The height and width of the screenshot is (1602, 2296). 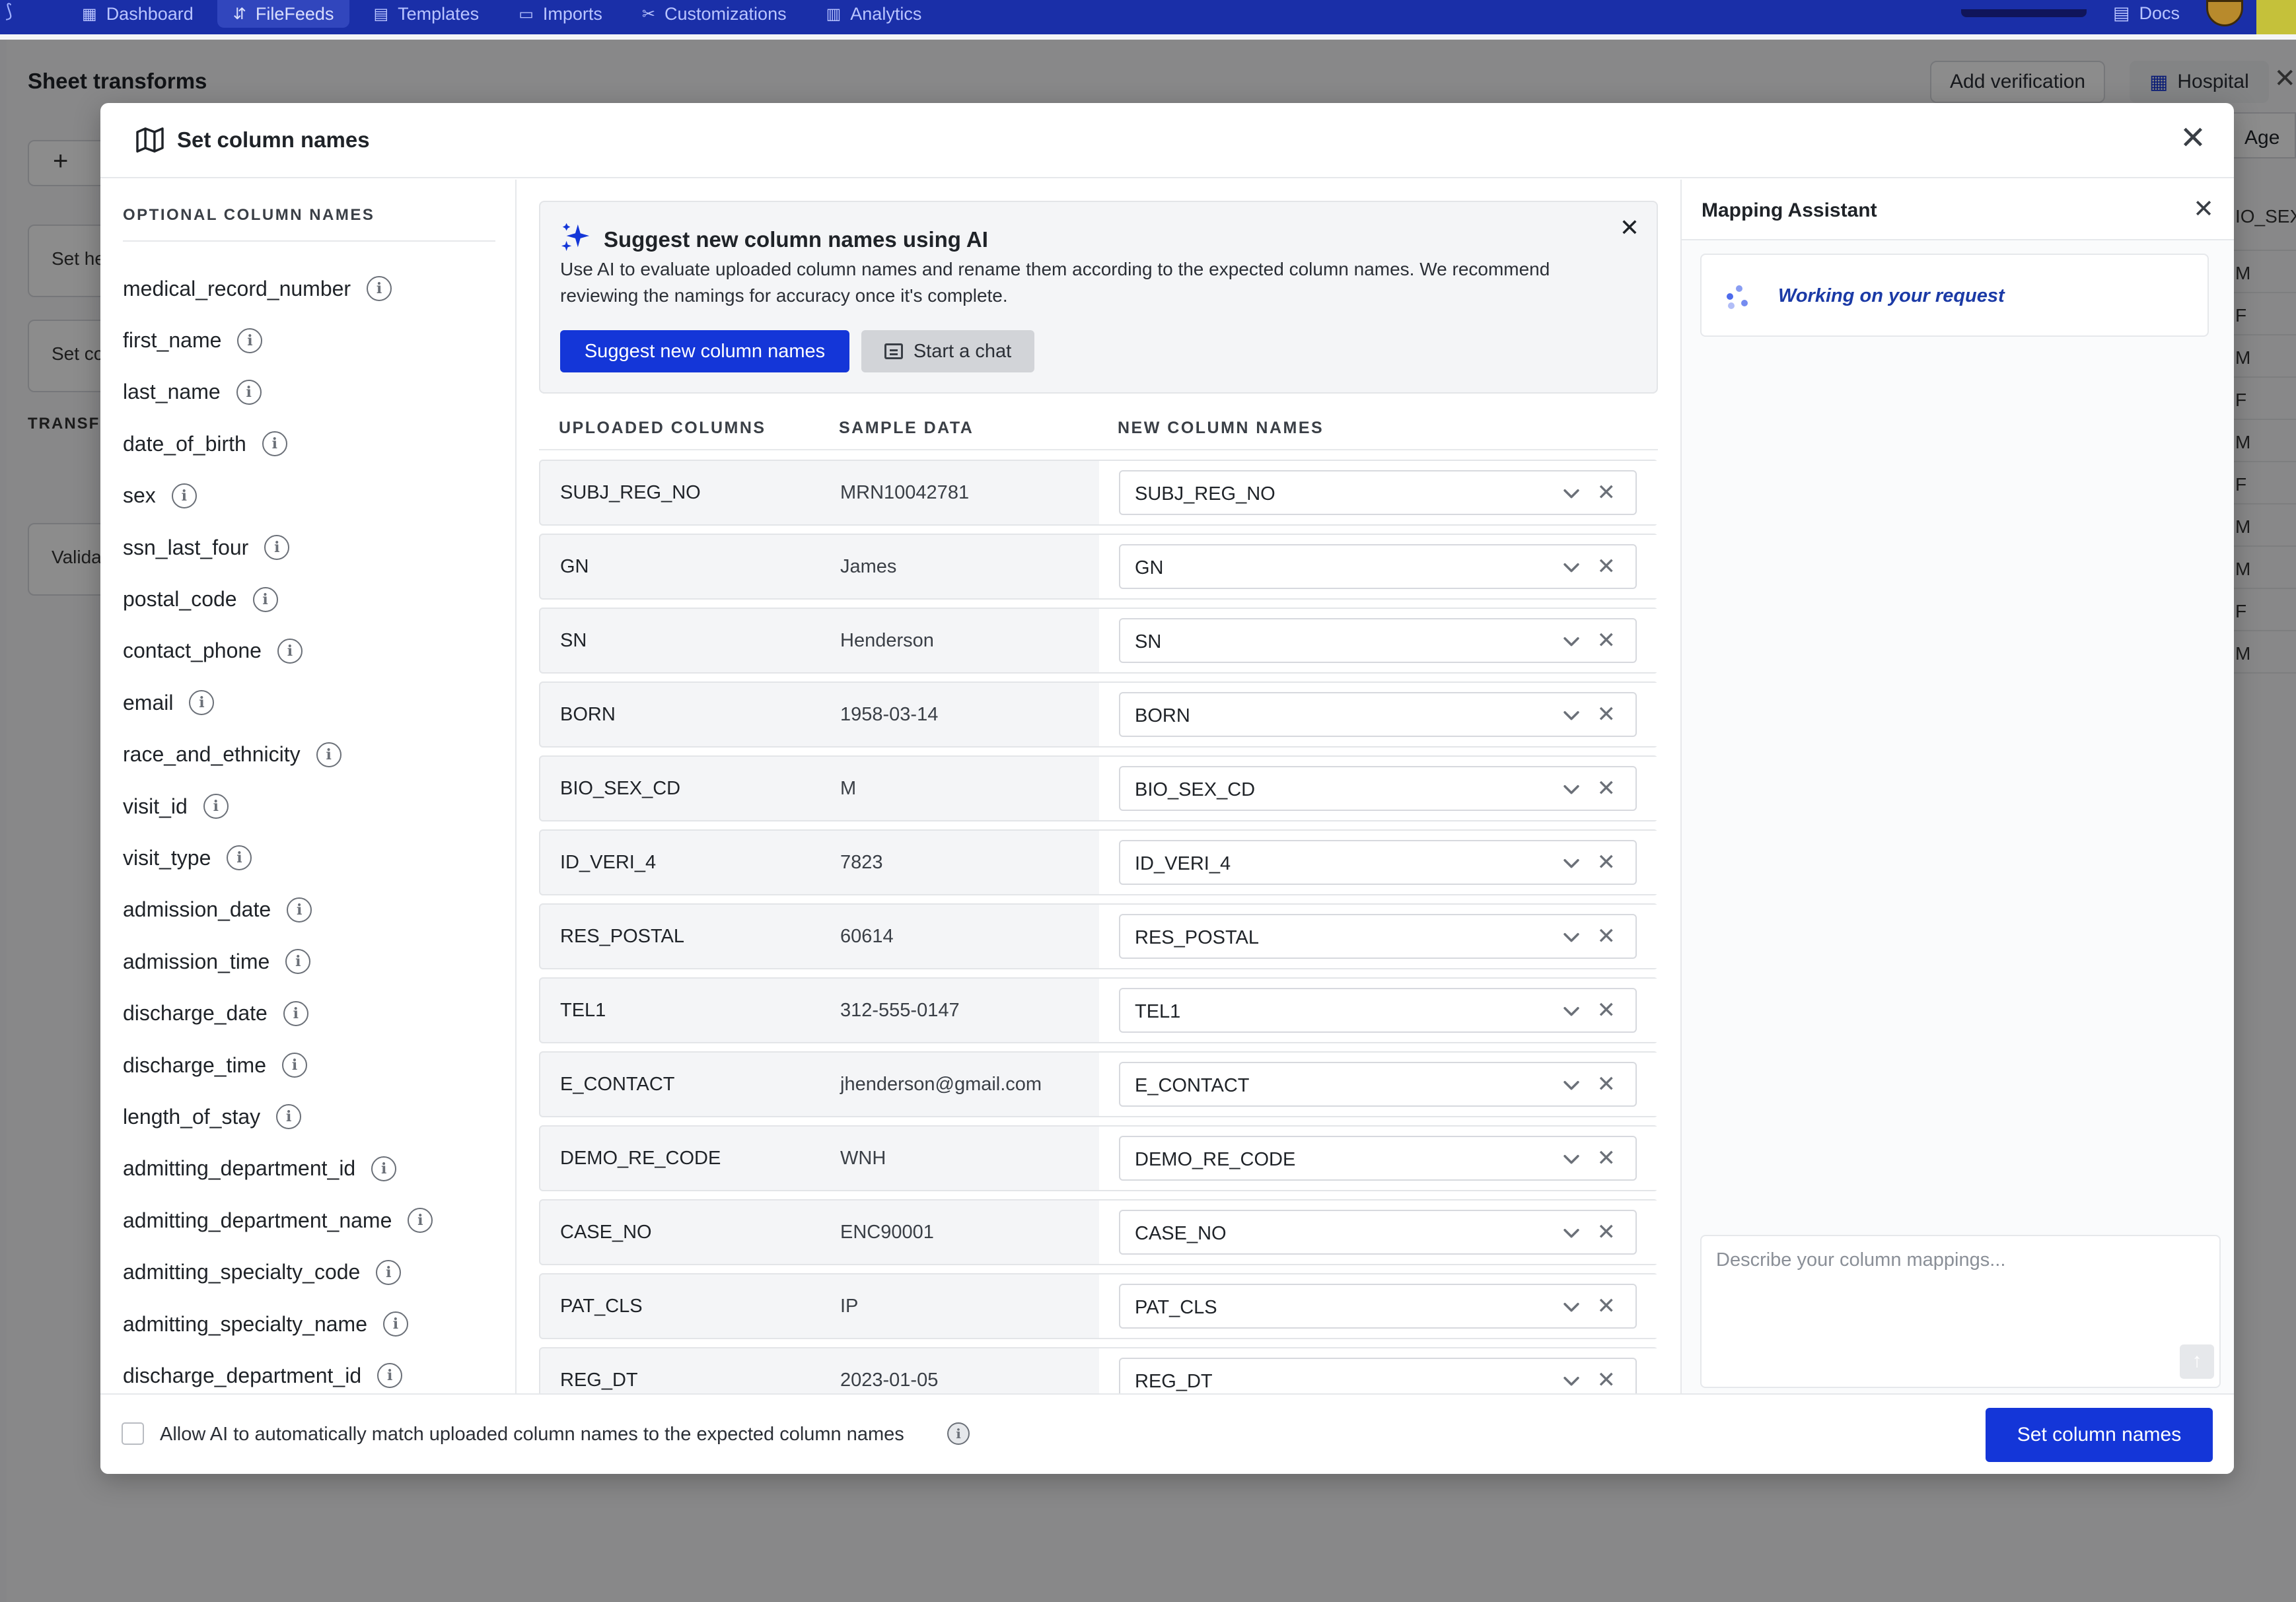 I want to click on sample-data-value: jhenderson@gmail.com, so click(x=941, y=1084).